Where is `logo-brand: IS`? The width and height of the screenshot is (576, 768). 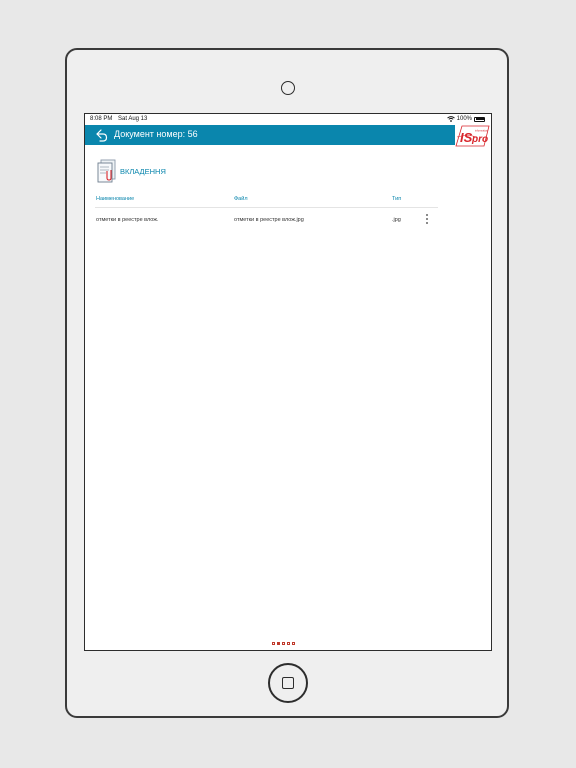 logo-brand: IS is located at coordinates (466, 137).